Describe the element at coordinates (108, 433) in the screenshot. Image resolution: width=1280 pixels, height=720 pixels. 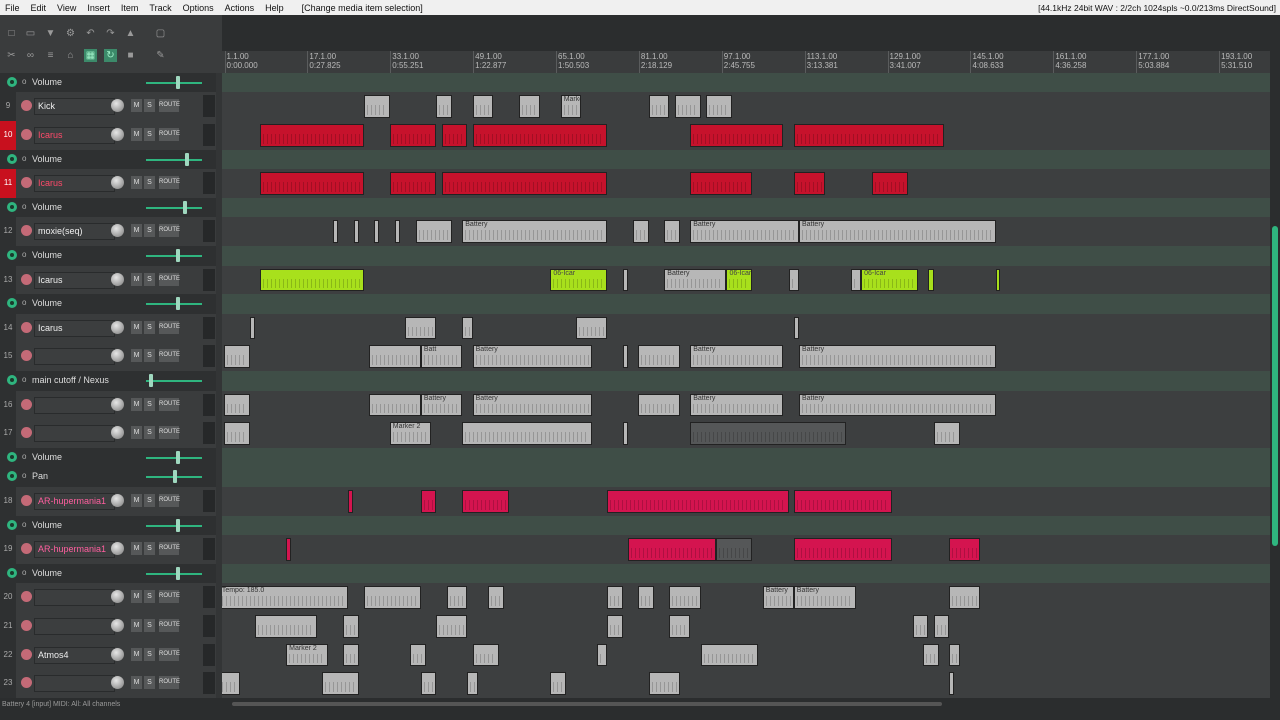
I see `track-row: 17 M S ROUTE` at that location.